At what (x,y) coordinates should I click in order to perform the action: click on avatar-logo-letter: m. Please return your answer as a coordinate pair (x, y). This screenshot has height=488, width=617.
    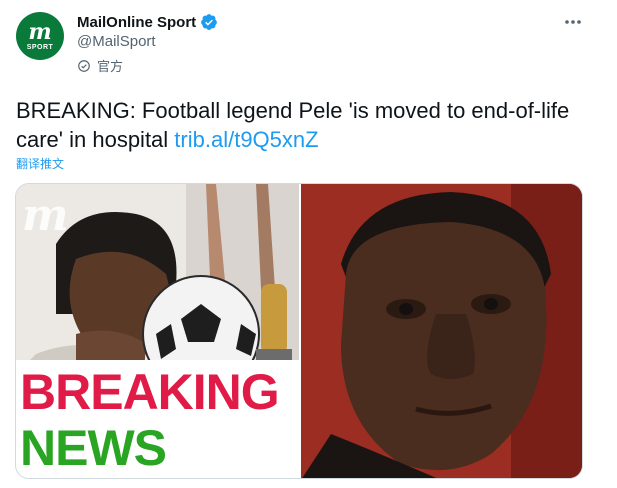
    Looking at the image, I should click on (40, 31).